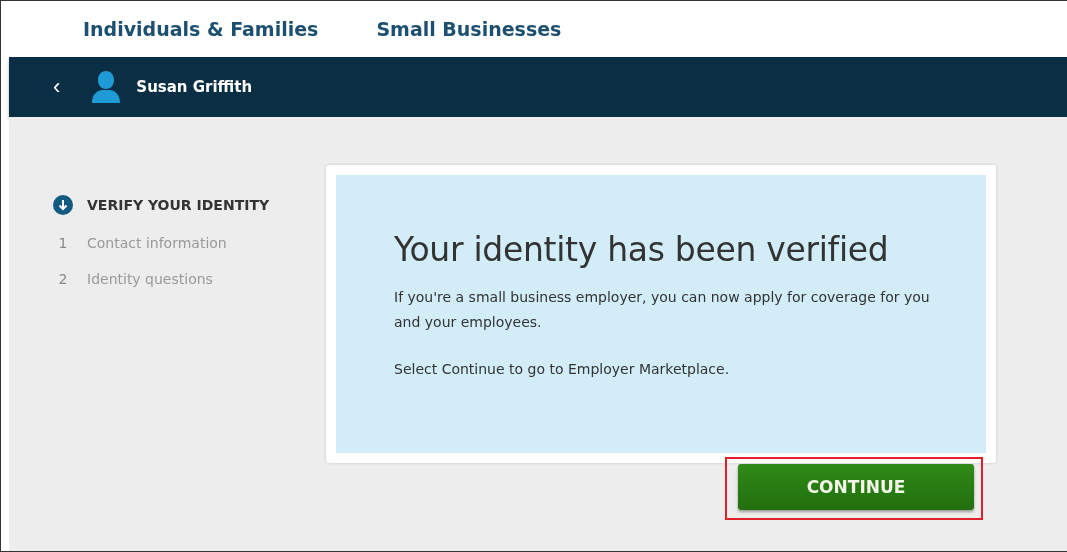  Describe the element at coordinates (63, 243) in the screenshot. I see `step-number: 1` at that location.